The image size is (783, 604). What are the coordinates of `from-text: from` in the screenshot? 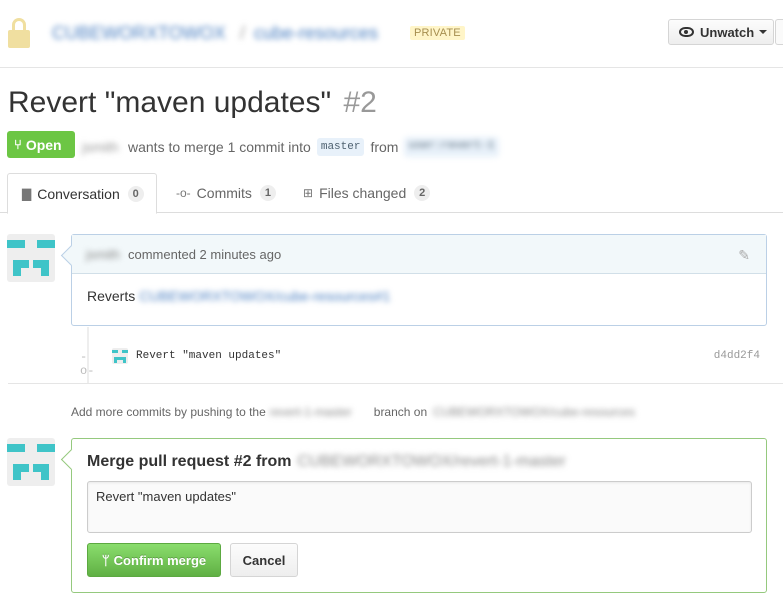 It's located at (384, 147).